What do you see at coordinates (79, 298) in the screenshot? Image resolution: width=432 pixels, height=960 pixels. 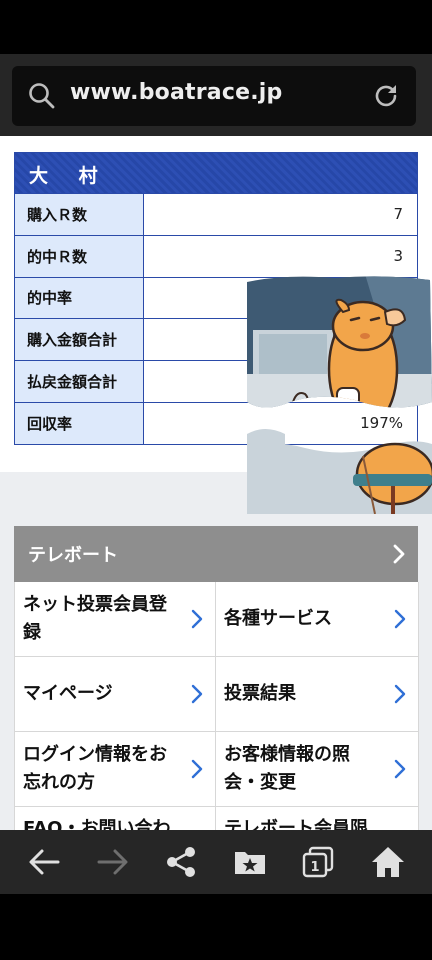 I see `stats-label: 的中率` at bounding box center [79, 298].